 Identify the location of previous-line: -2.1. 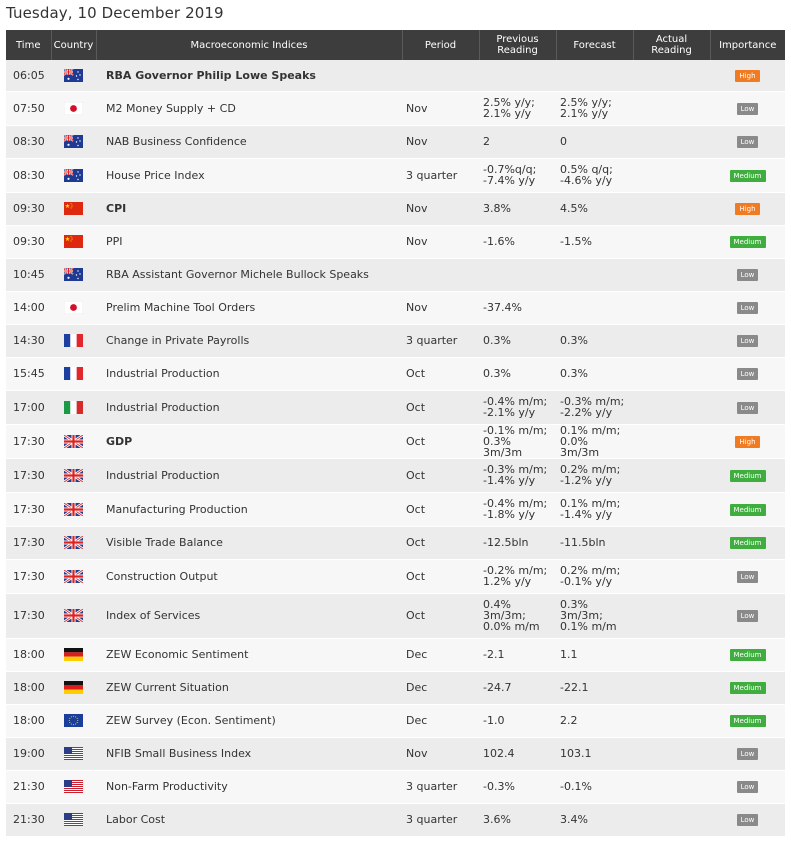
(494, 654).